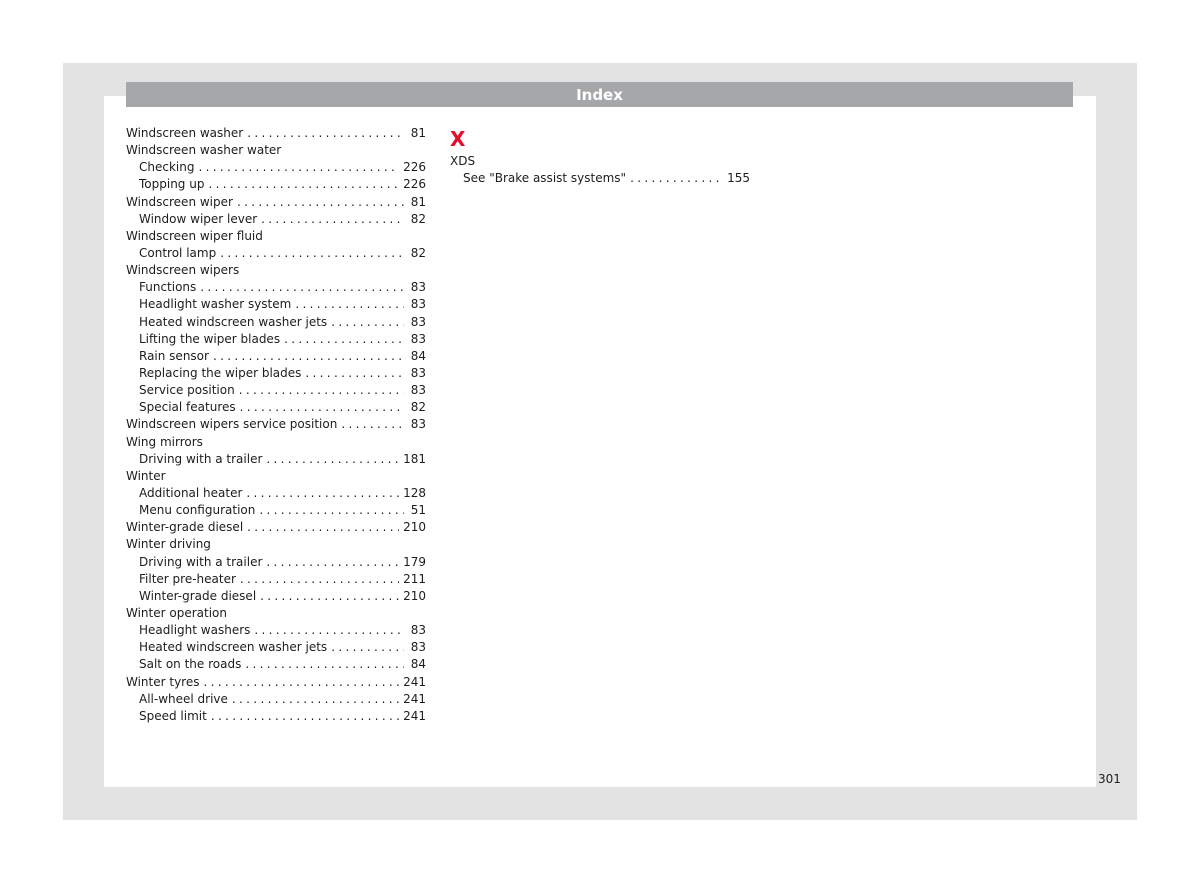  I want to click on entry-label: Checking, so click(167, 167).